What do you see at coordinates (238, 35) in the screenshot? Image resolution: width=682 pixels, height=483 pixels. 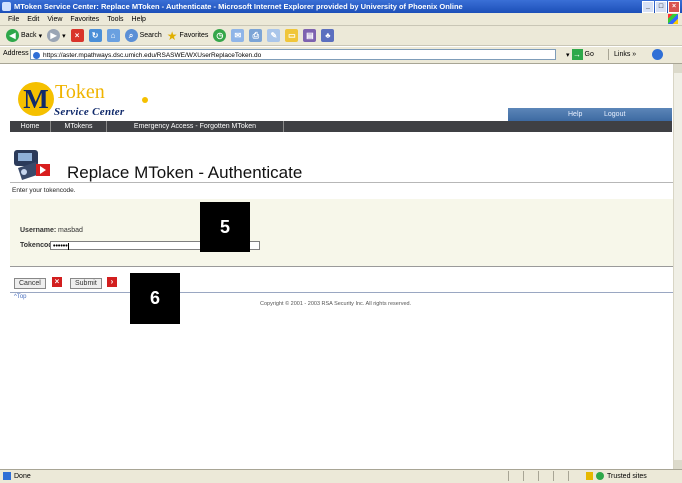 I see `mail-icon: ✉` at bounding box center [238, 35].